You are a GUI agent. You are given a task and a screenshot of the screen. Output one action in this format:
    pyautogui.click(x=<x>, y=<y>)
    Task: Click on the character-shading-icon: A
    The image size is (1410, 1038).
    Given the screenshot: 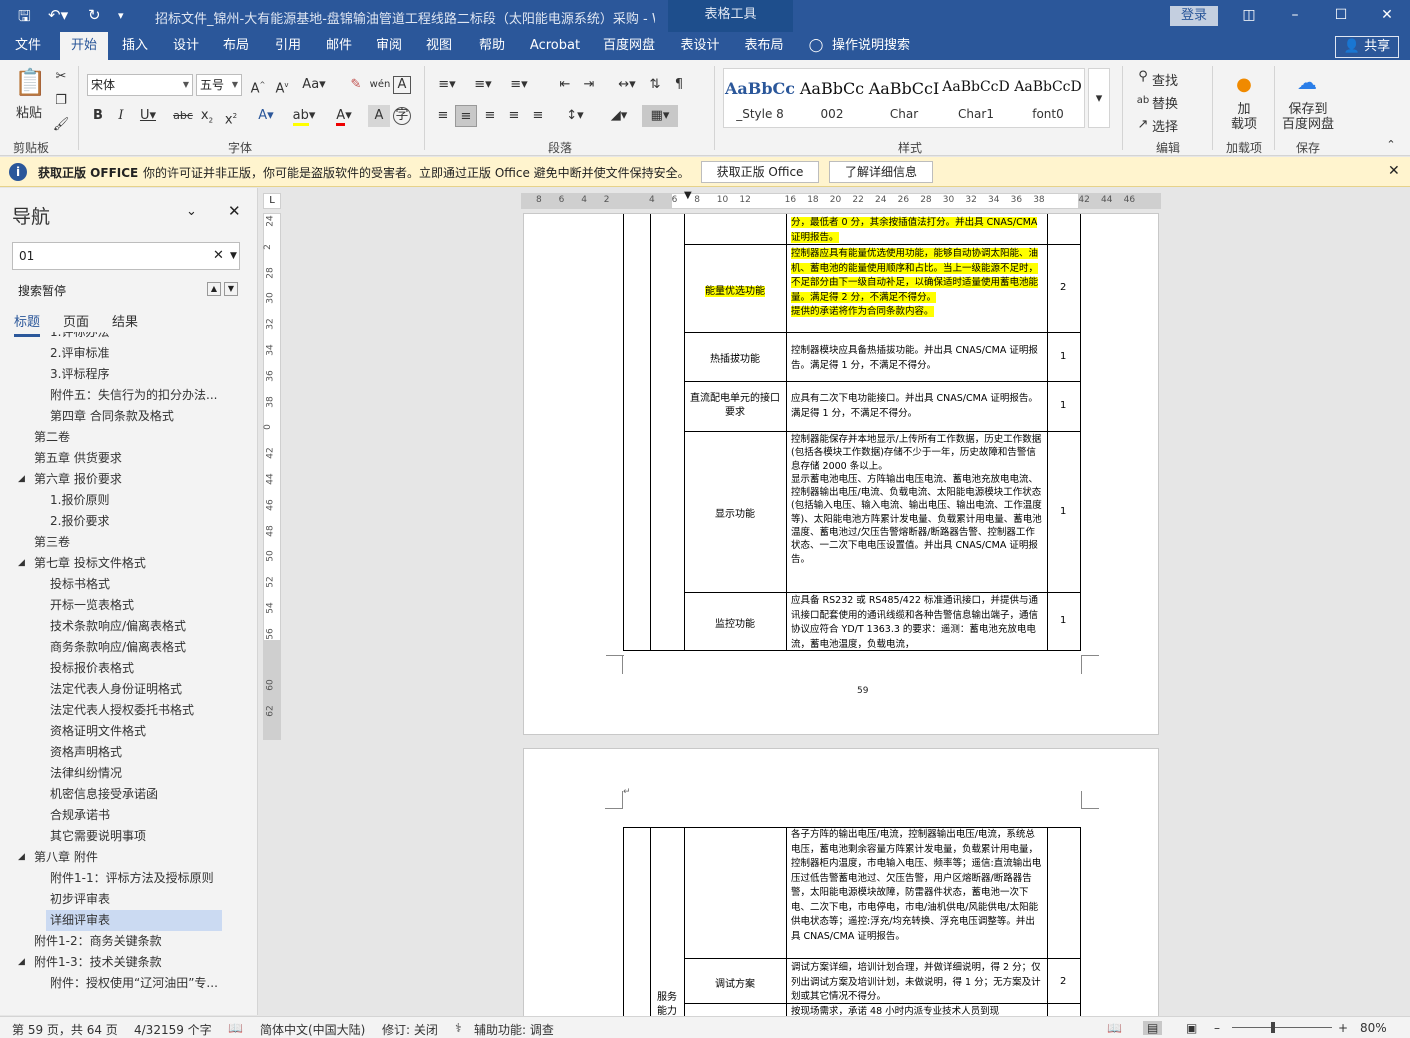 What is the action you would take?
    pyautogui.click(x=379, y=116)
    